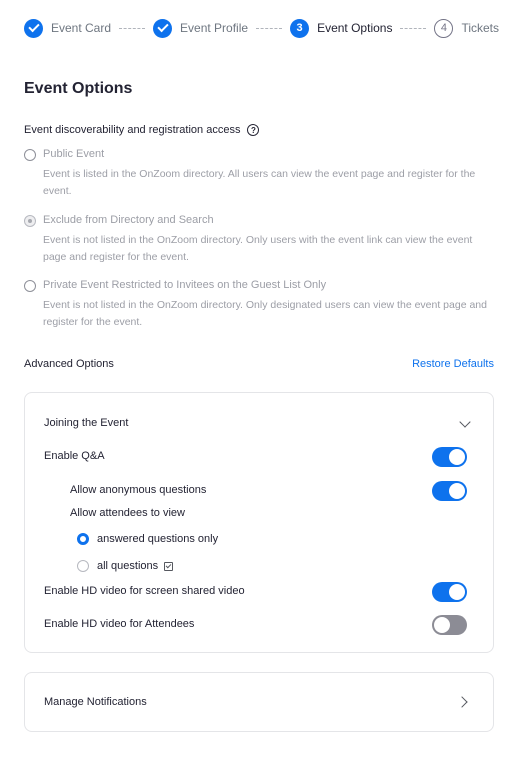 Image resolution: width=519 pixels, height=764 pixels. I want to click on radio-label: answered questions only, so click(158, 539).